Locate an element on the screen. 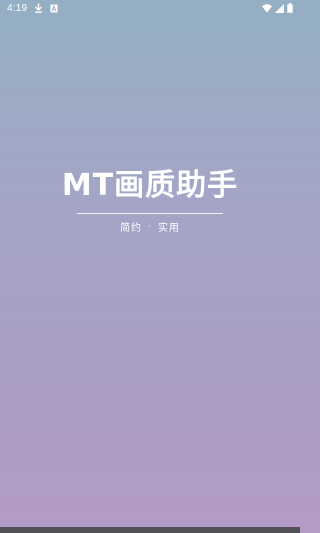 This screenshot has width=320, height=533. tagline-left: 简约 is located at coordinates (131, 228).